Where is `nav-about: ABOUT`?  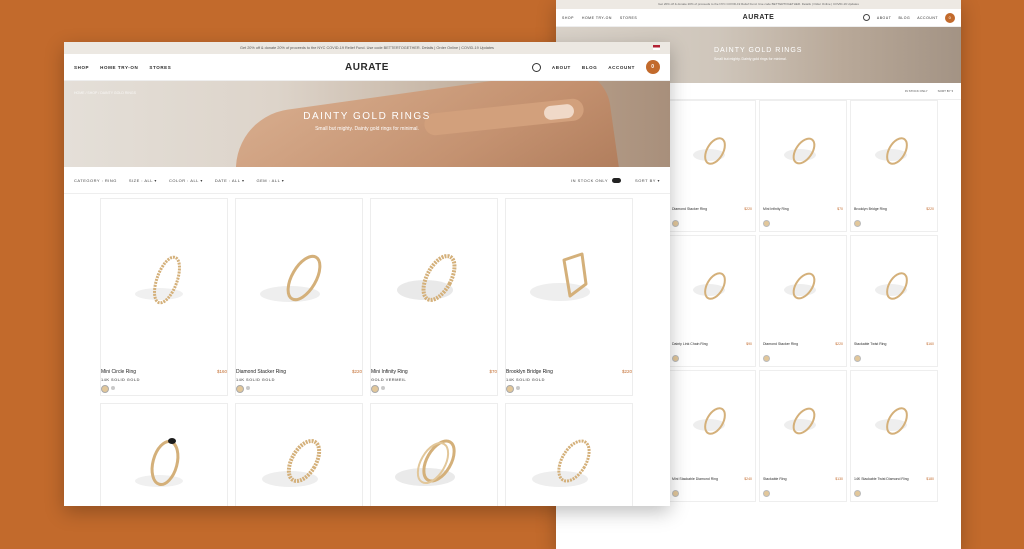 nav-about: ABOUT is located at coordinates (561, 67).